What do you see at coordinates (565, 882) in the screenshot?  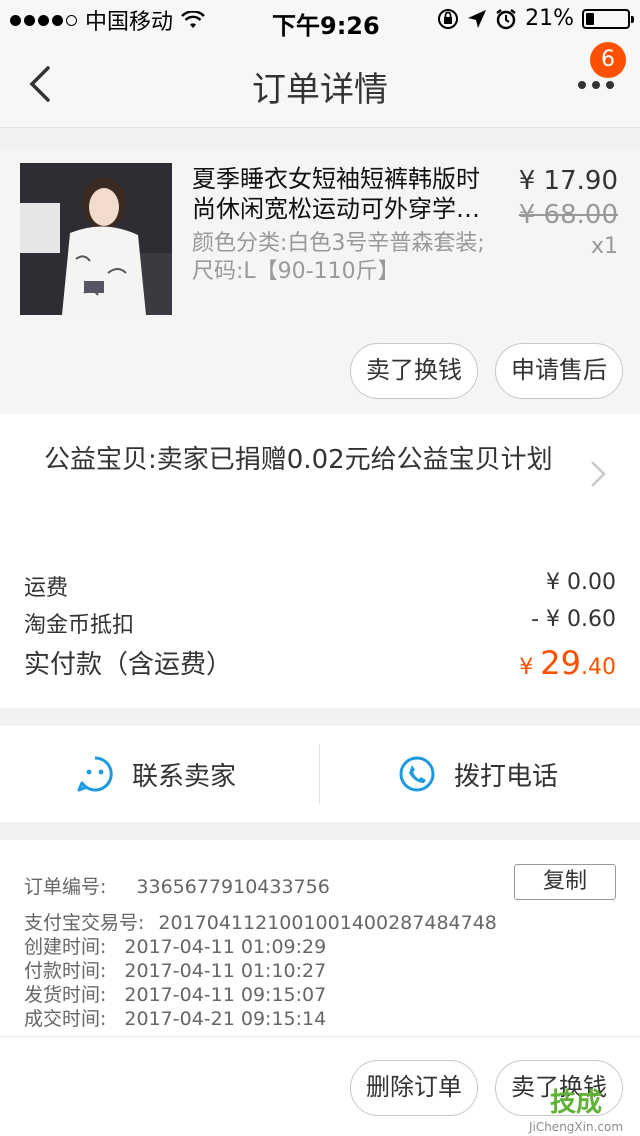 I see `copy-button: 复制` at bounding box center [565, 882].